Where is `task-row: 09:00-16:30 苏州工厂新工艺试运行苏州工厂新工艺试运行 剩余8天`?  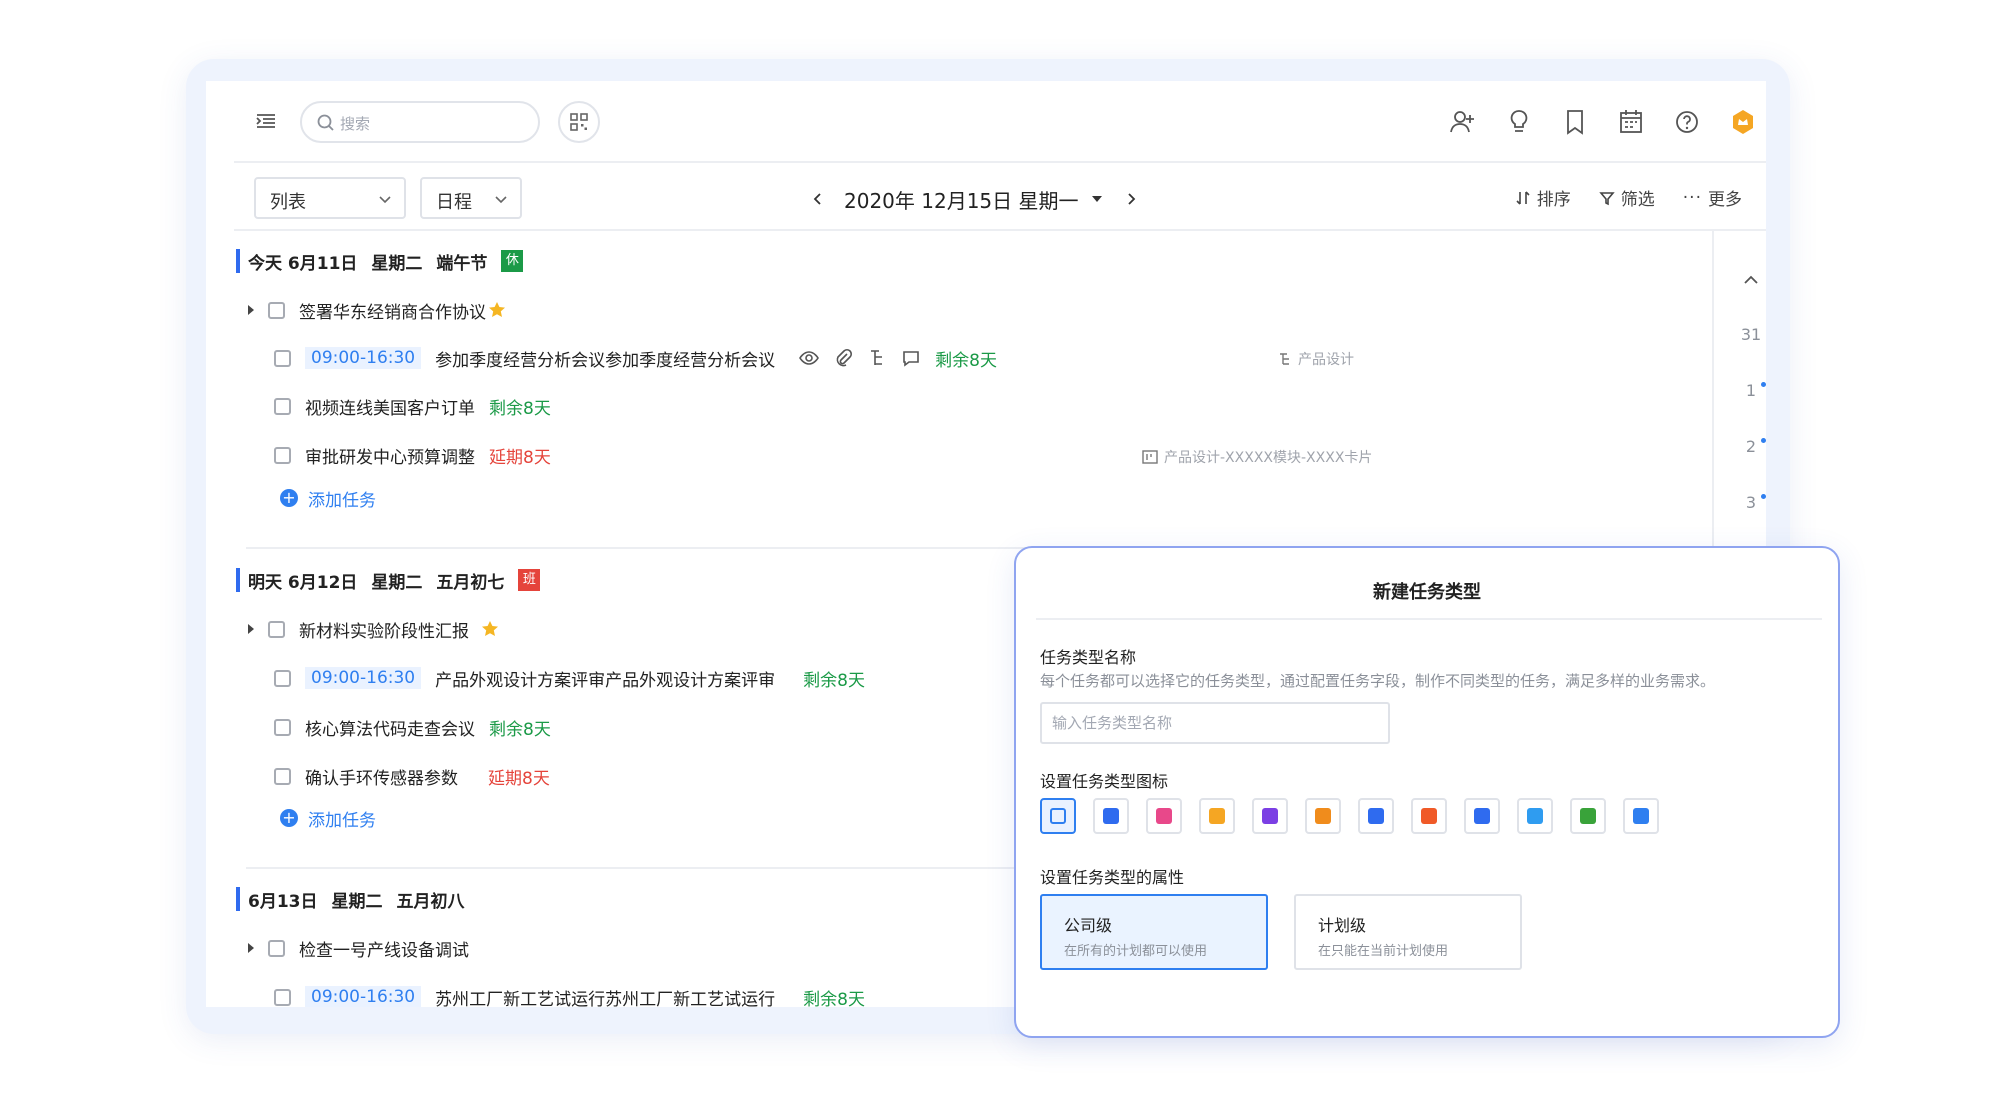 task-row: 09:00-16:30 苏州工厂新工艺试运行苏州工厂新工艺试运行 剩余8天 is located at coordinates (569, 995).